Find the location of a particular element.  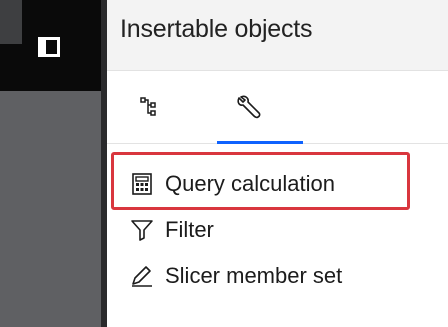

filter-icon is located at coordinates (142, 230).